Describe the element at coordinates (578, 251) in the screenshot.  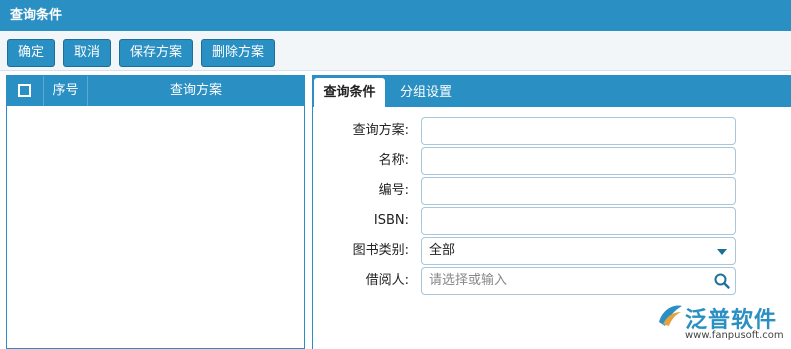
I see `category-select: 全部` at that location.